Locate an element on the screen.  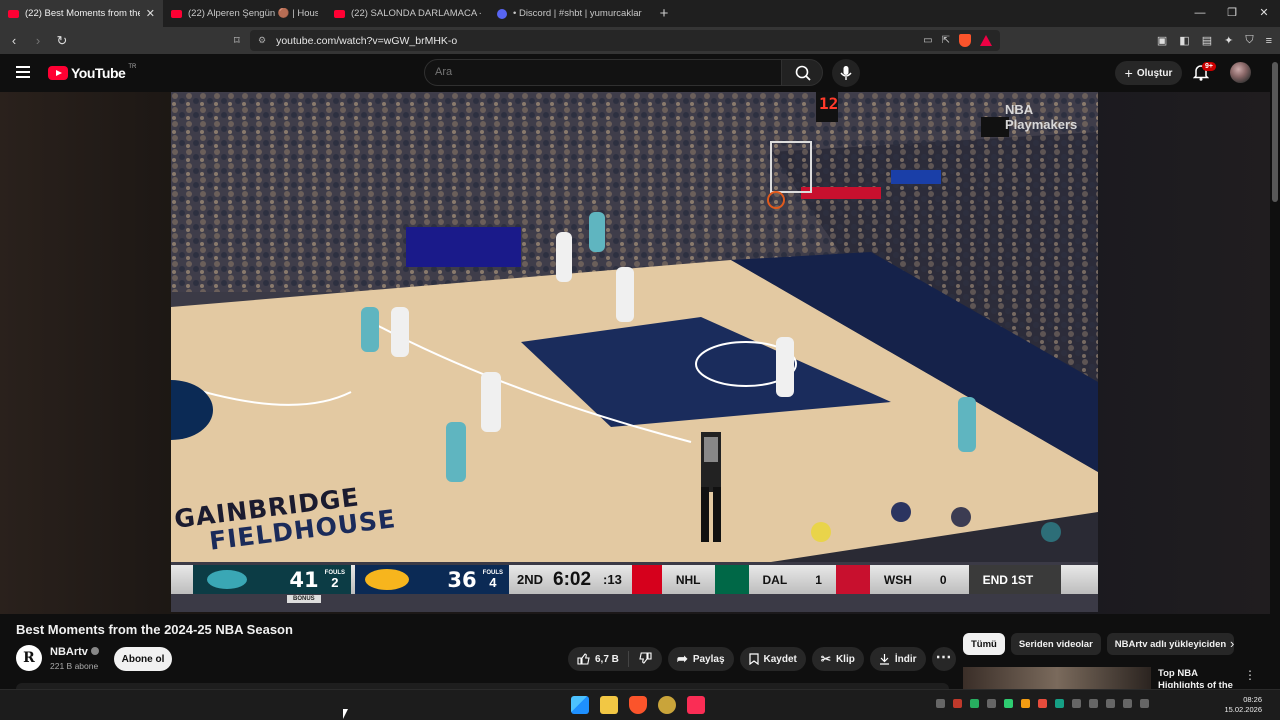
minimize-icon: — is located at coordinates (1200, 13).